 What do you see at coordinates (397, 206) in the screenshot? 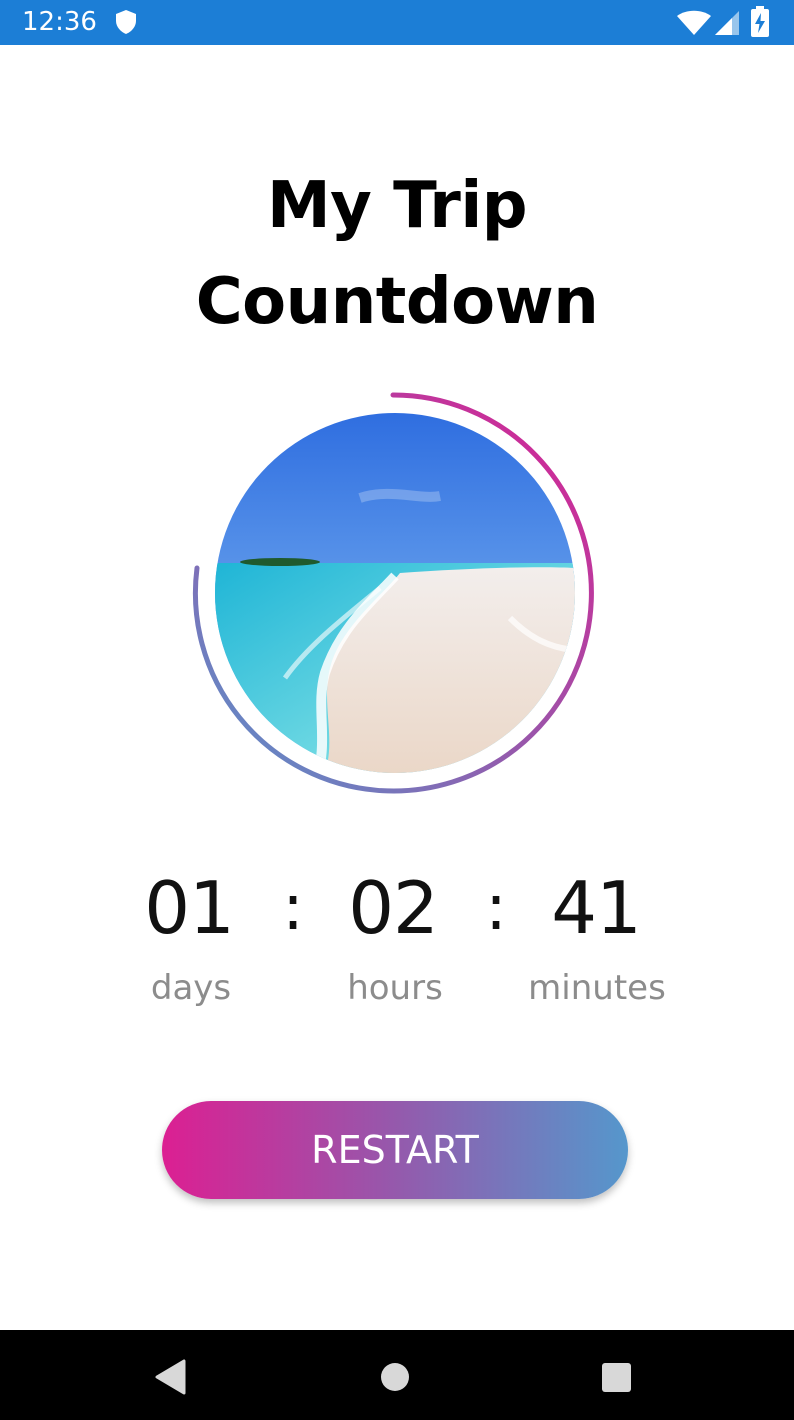
I see `title-line-1: My Trip` at bounding box center [397, 206].